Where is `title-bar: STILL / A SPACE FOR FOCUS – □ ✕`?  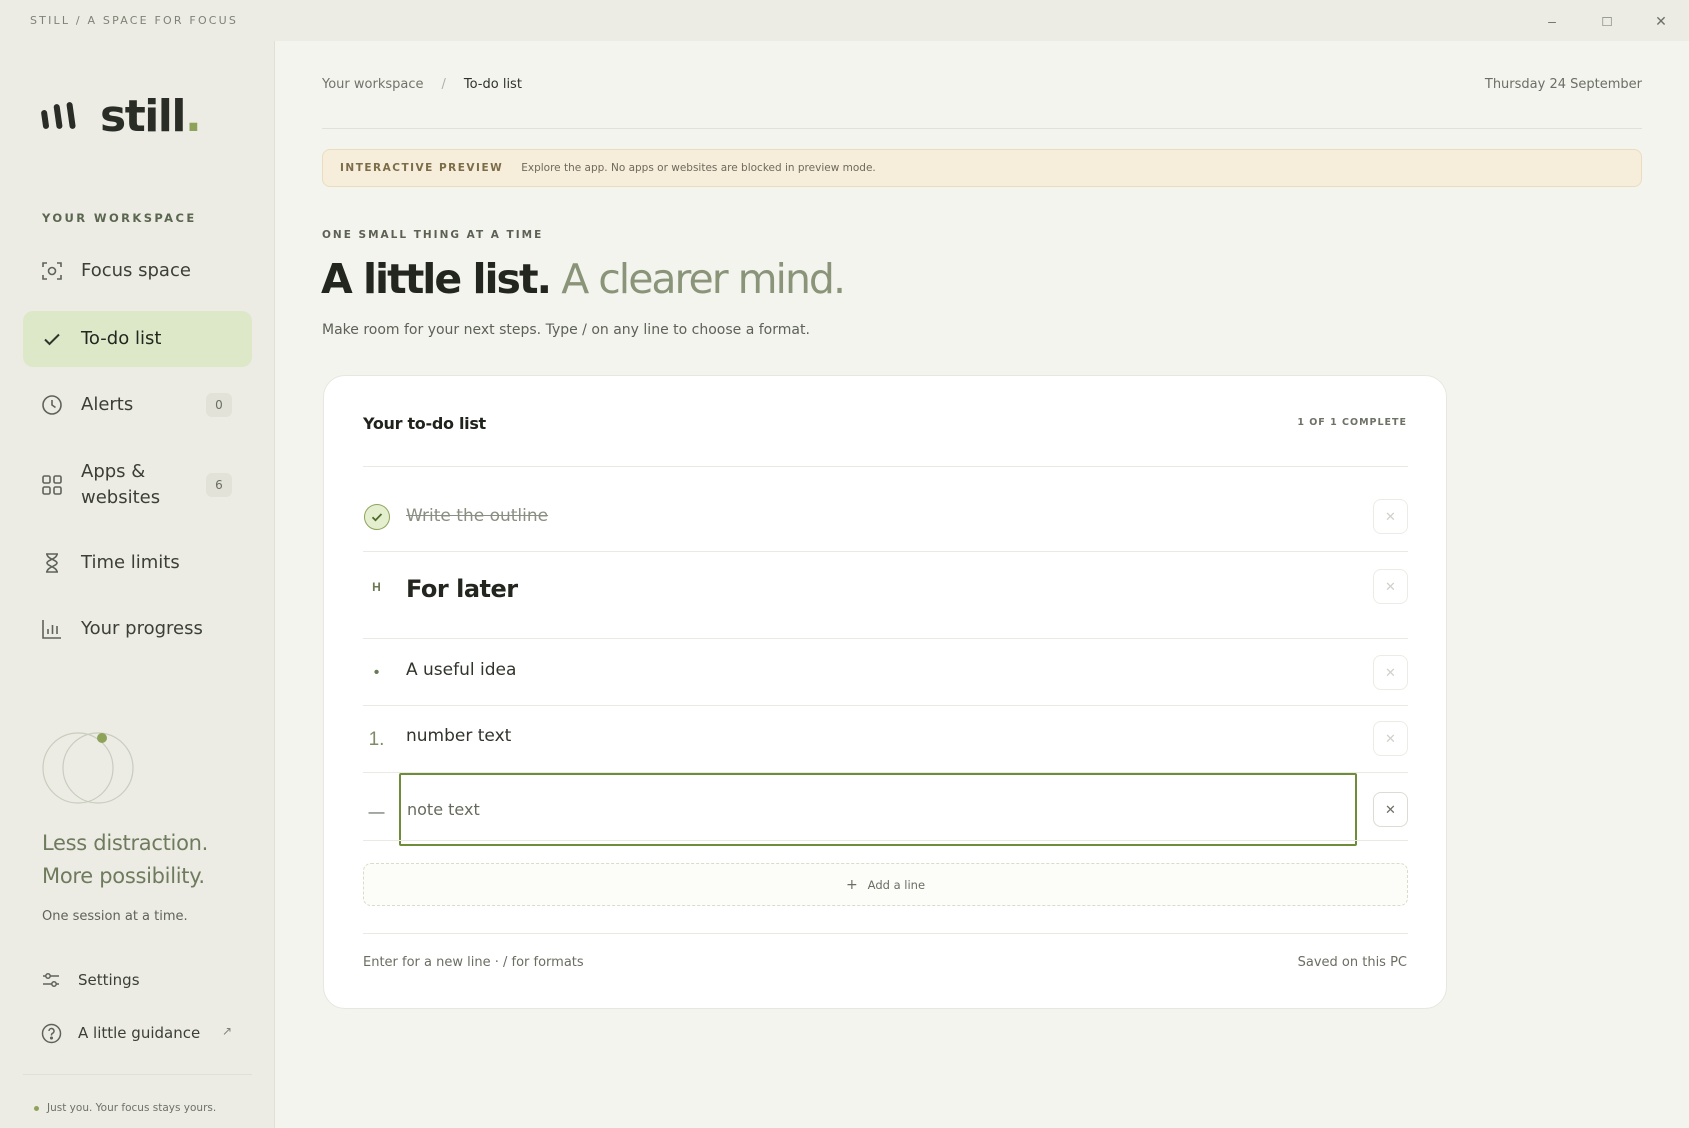
title-bar: STILL / A SPACE FOR FOCUS – □ ✕ is located at coordinates (844, 20).